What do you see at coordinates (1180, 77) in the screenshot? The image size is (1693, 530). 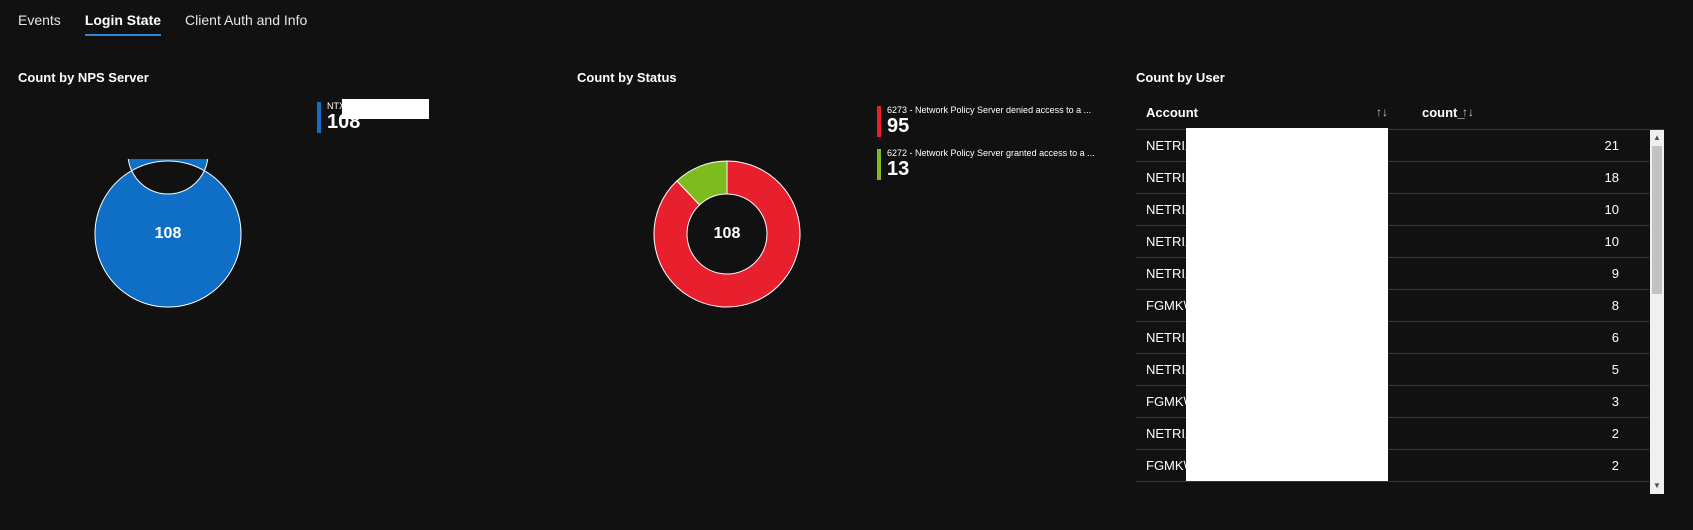 I see `users-title: Count by User` at bounding box center [1180, 77].